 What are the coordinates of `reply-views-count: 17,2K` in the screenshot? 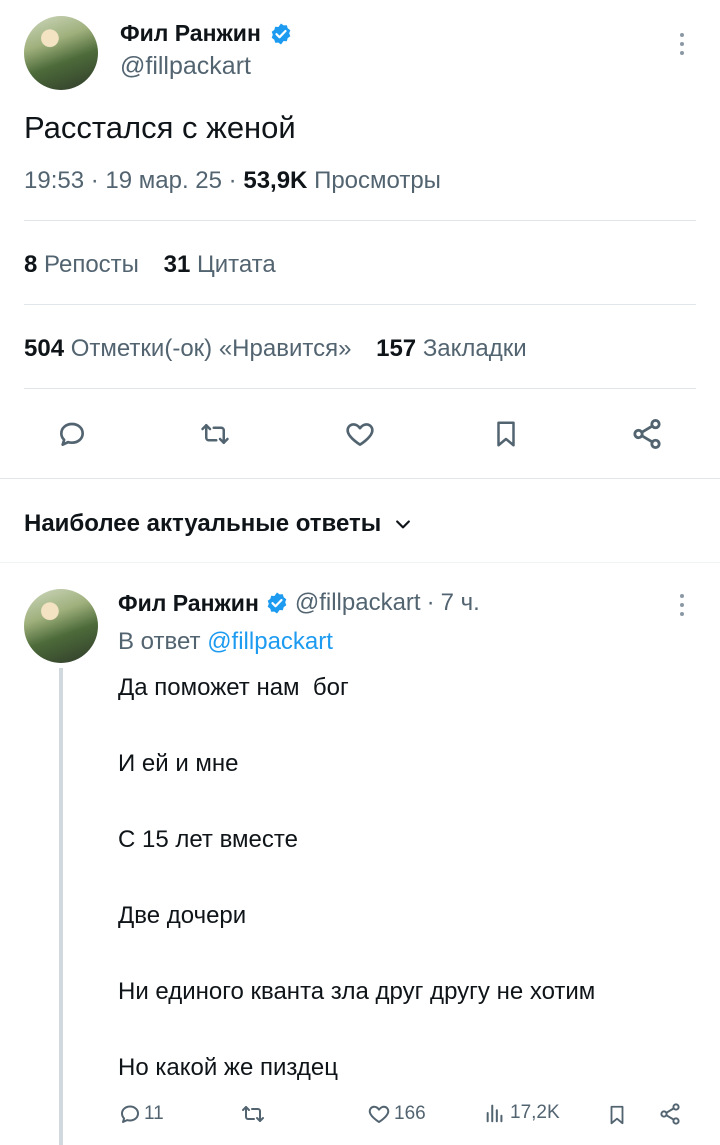 It's located at (535, 1112).